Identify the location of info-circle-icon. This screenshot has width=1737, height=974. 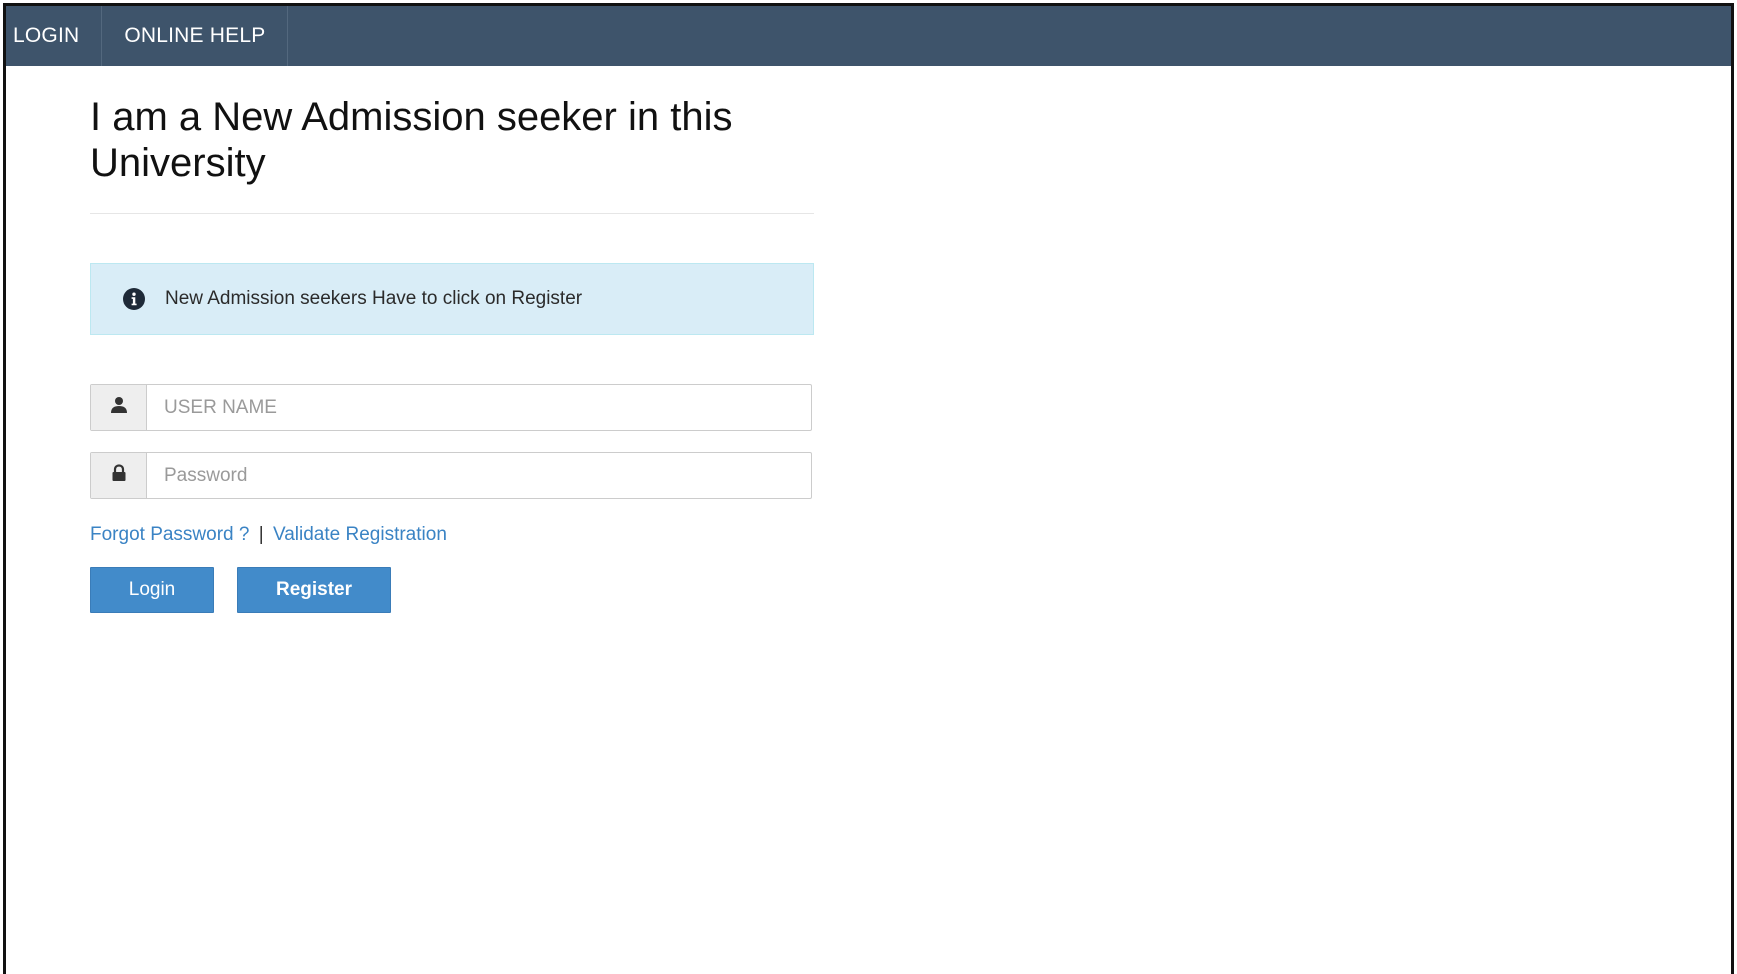
(134, 299).